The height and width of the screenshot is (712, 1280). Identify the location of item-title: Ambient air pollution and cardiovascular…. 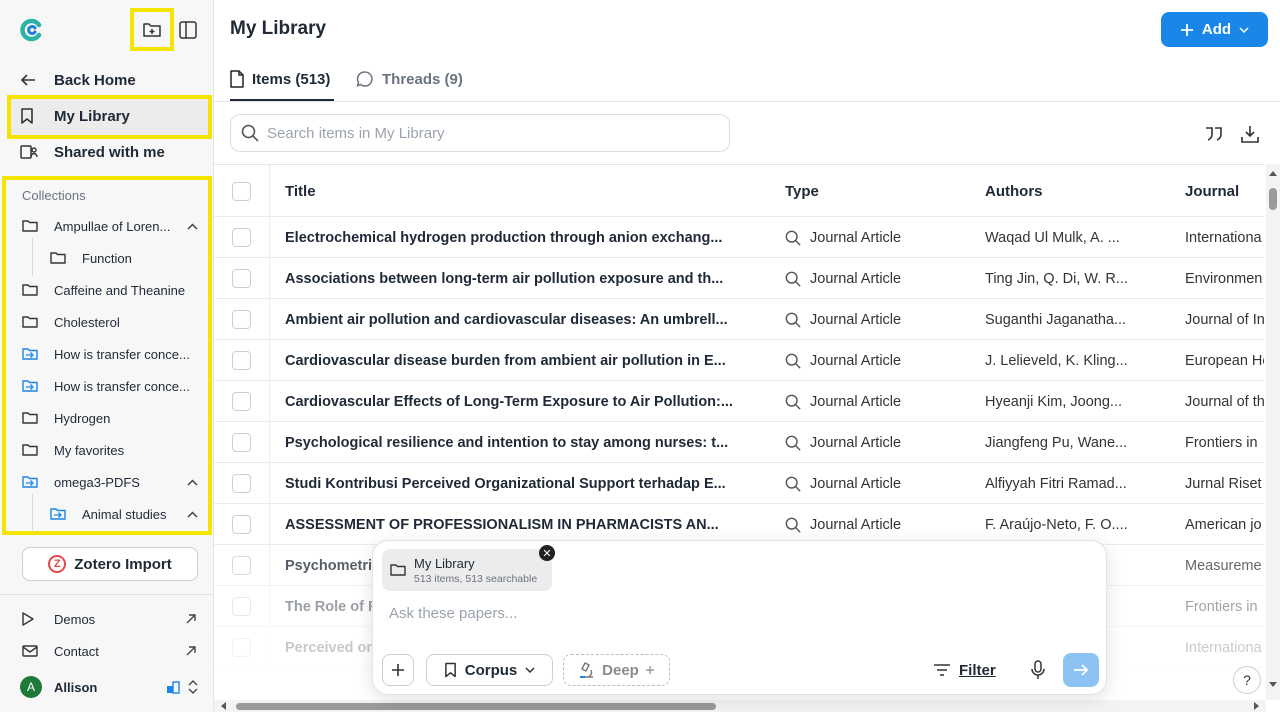
(510, 319).